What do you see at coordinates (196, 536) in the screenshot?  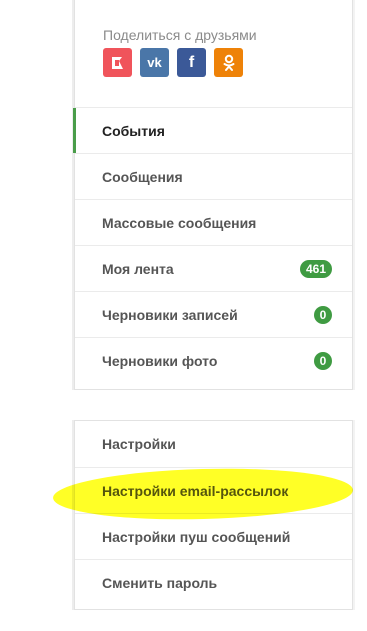 I see `menu-item-label: Настройки пуш сообщений` at bounding box center [196, 536].